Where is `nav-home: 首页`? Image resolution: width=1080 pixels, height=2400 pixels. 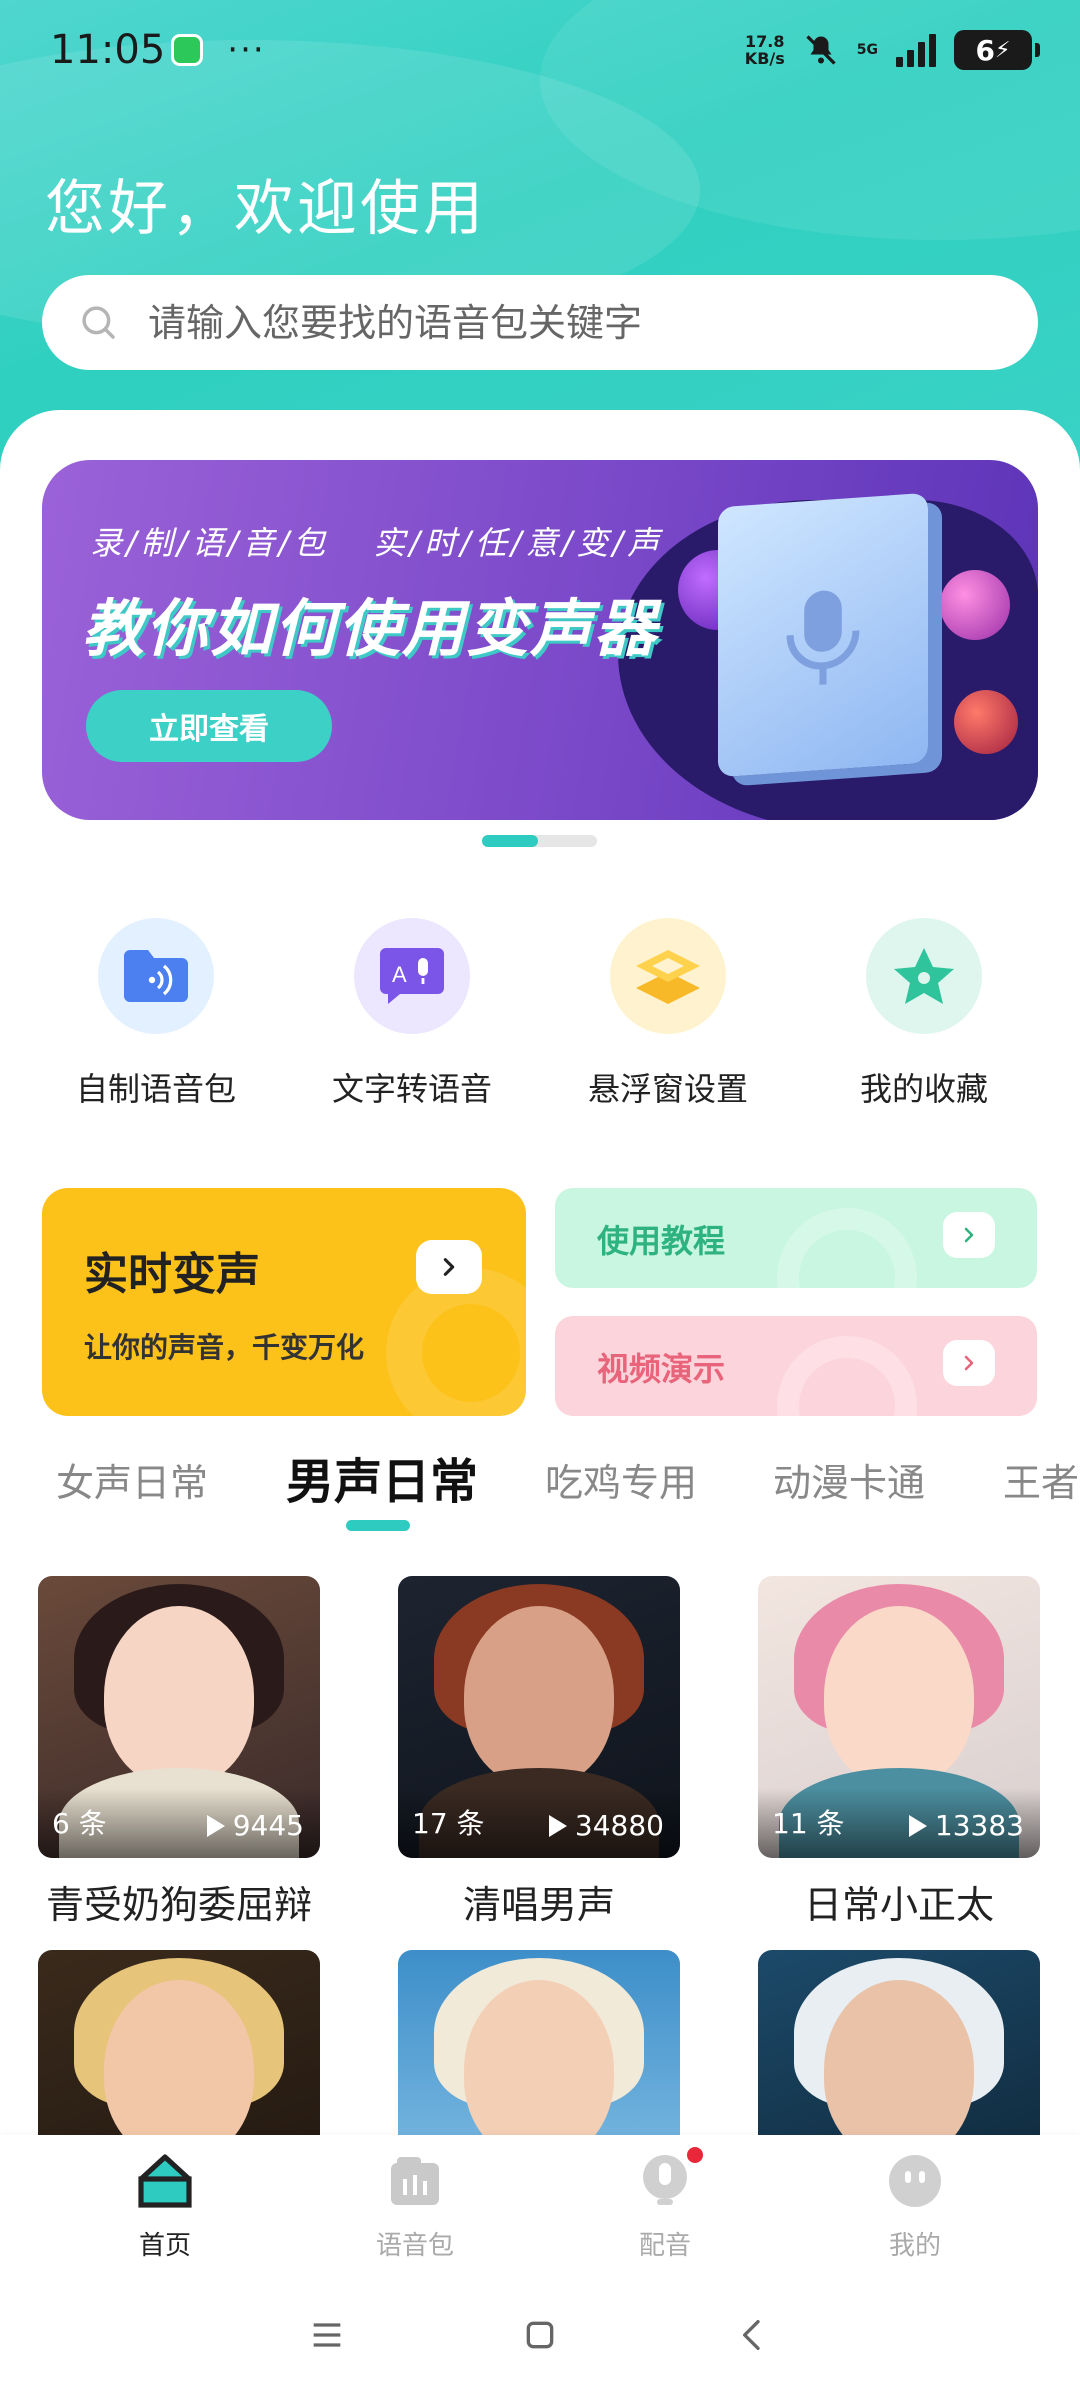
nav-home: 首页 is located at coordinates (165, 2205).